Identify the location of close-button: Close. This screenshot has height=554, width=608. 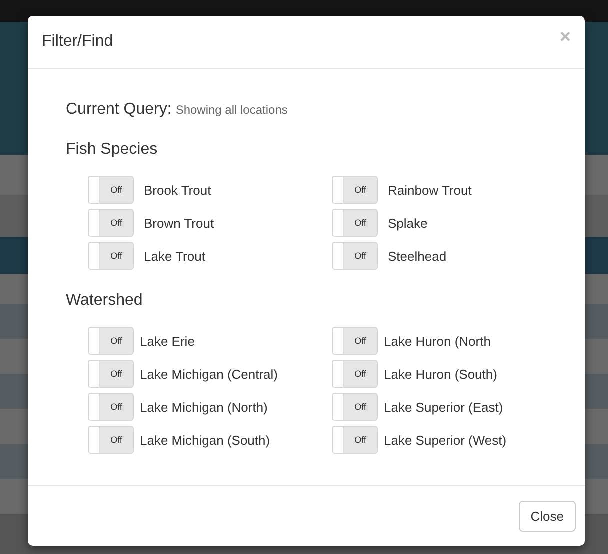
(547, 516).